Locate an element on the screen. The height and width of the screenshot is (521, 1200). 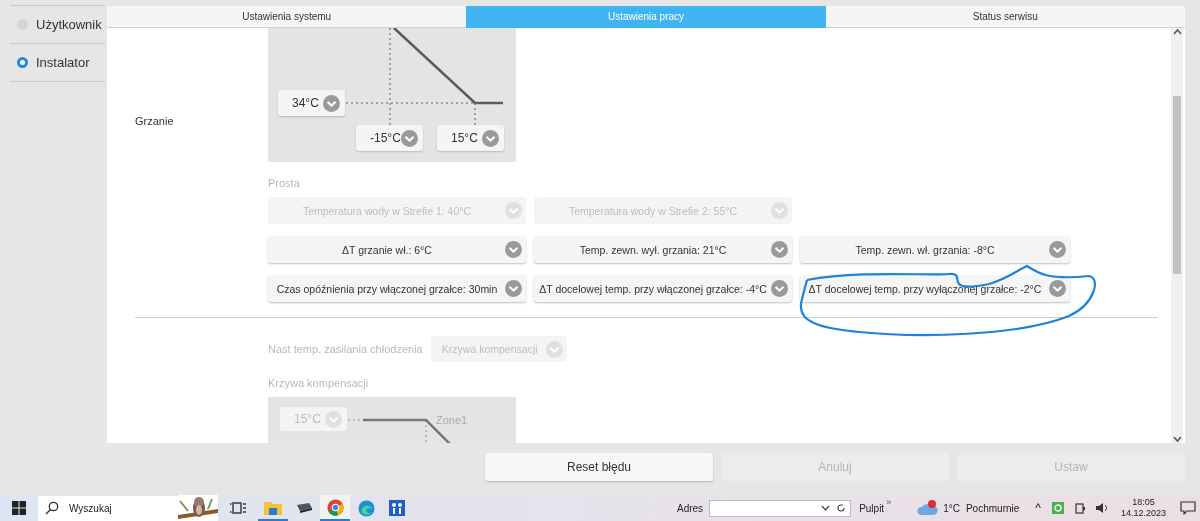
scroll-up-icon is located at coordinates (1177, 32).